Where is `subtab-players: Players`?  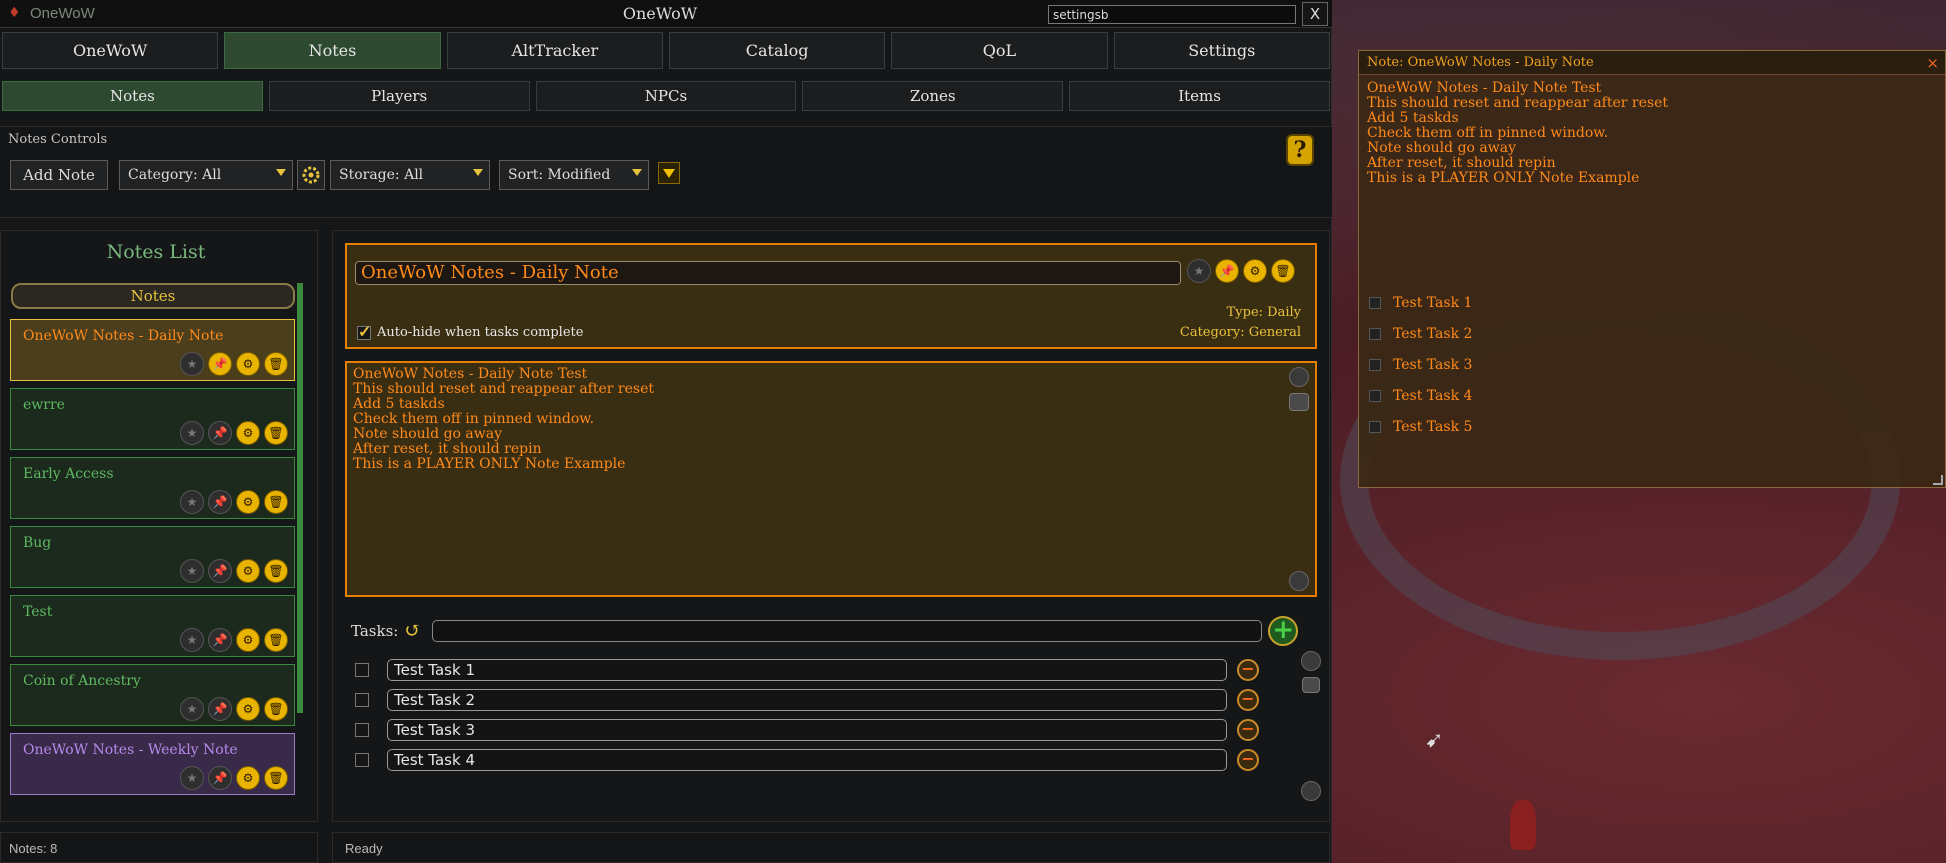
subtab-players: Players is located at coordinates (399, 96).